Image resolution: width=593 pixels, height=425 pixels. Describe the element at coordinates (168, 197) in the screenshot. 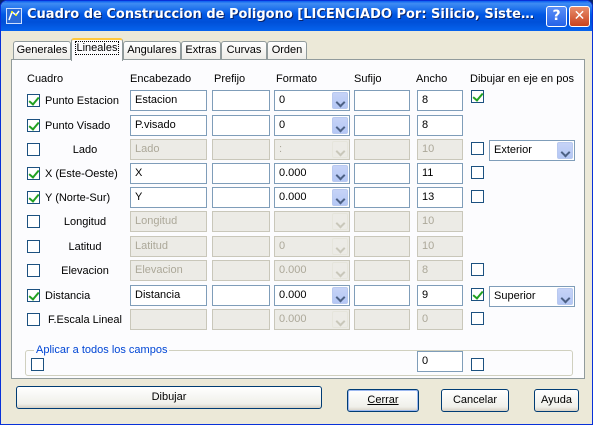

I see `encabezado-input: Y` at that location.